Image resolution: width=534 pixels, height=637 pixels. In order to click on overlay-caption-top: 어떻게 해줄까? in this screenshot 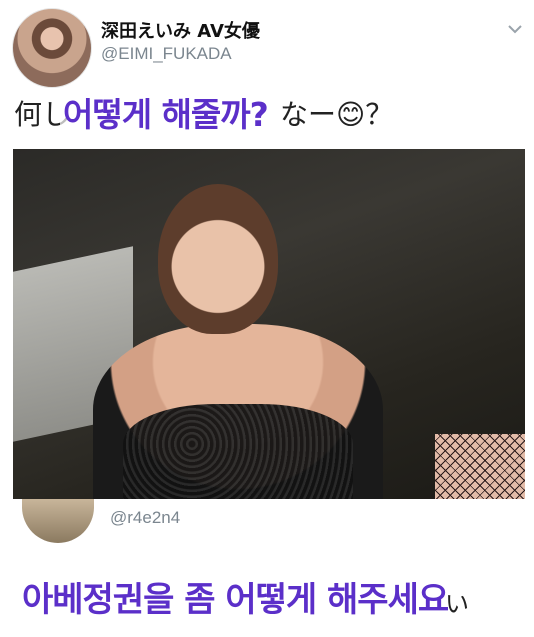, I will do `click(165, 112)`.